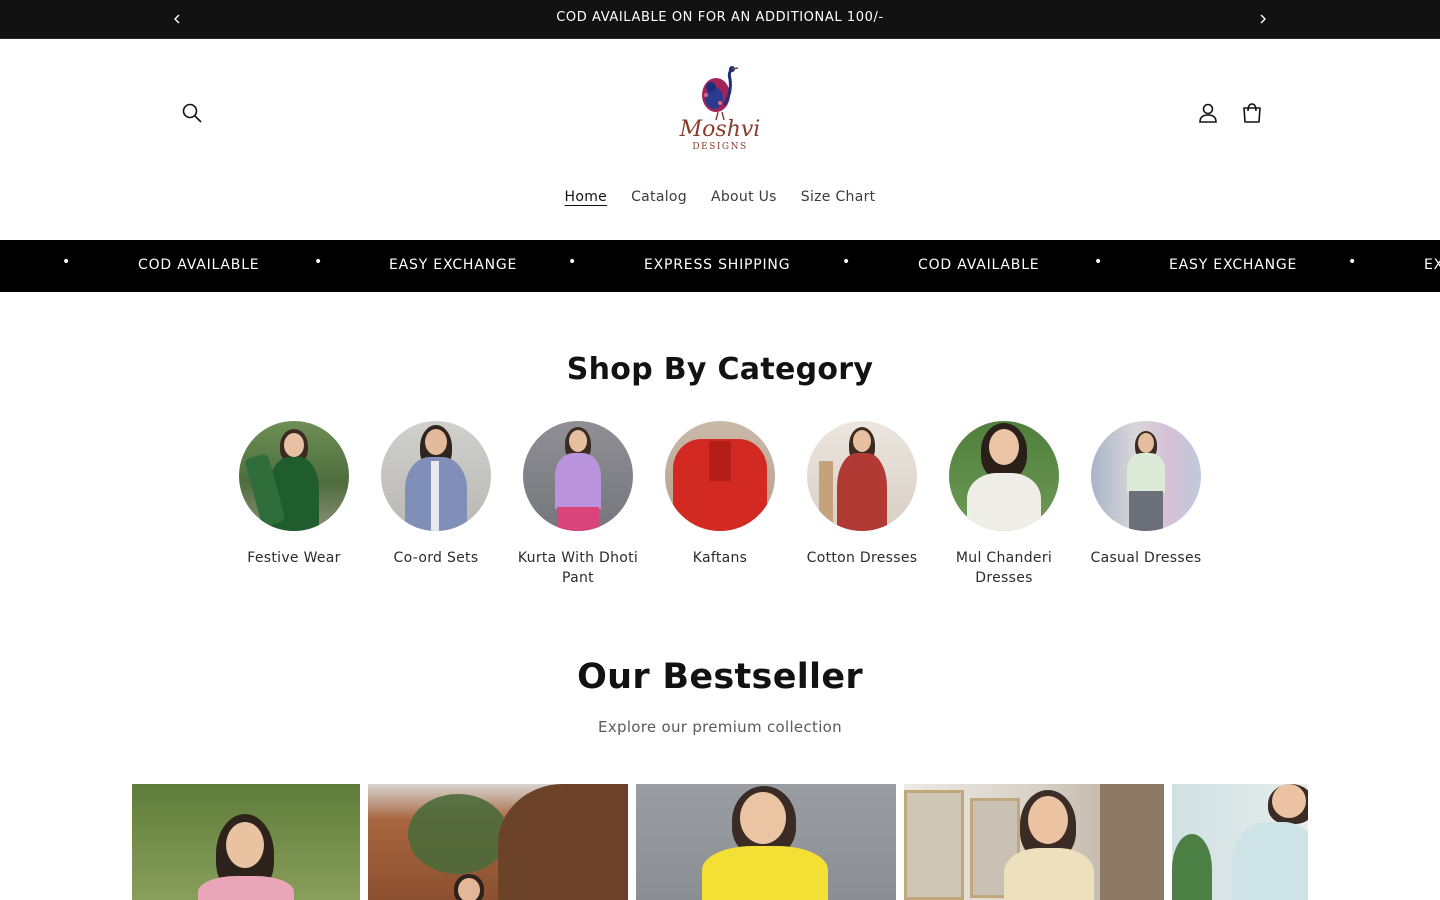 This screenshot has width=1440, height=900. Describe the element at coordinates (720, 93) in the screenshot. I see `peacock-logo-icon` at that location.